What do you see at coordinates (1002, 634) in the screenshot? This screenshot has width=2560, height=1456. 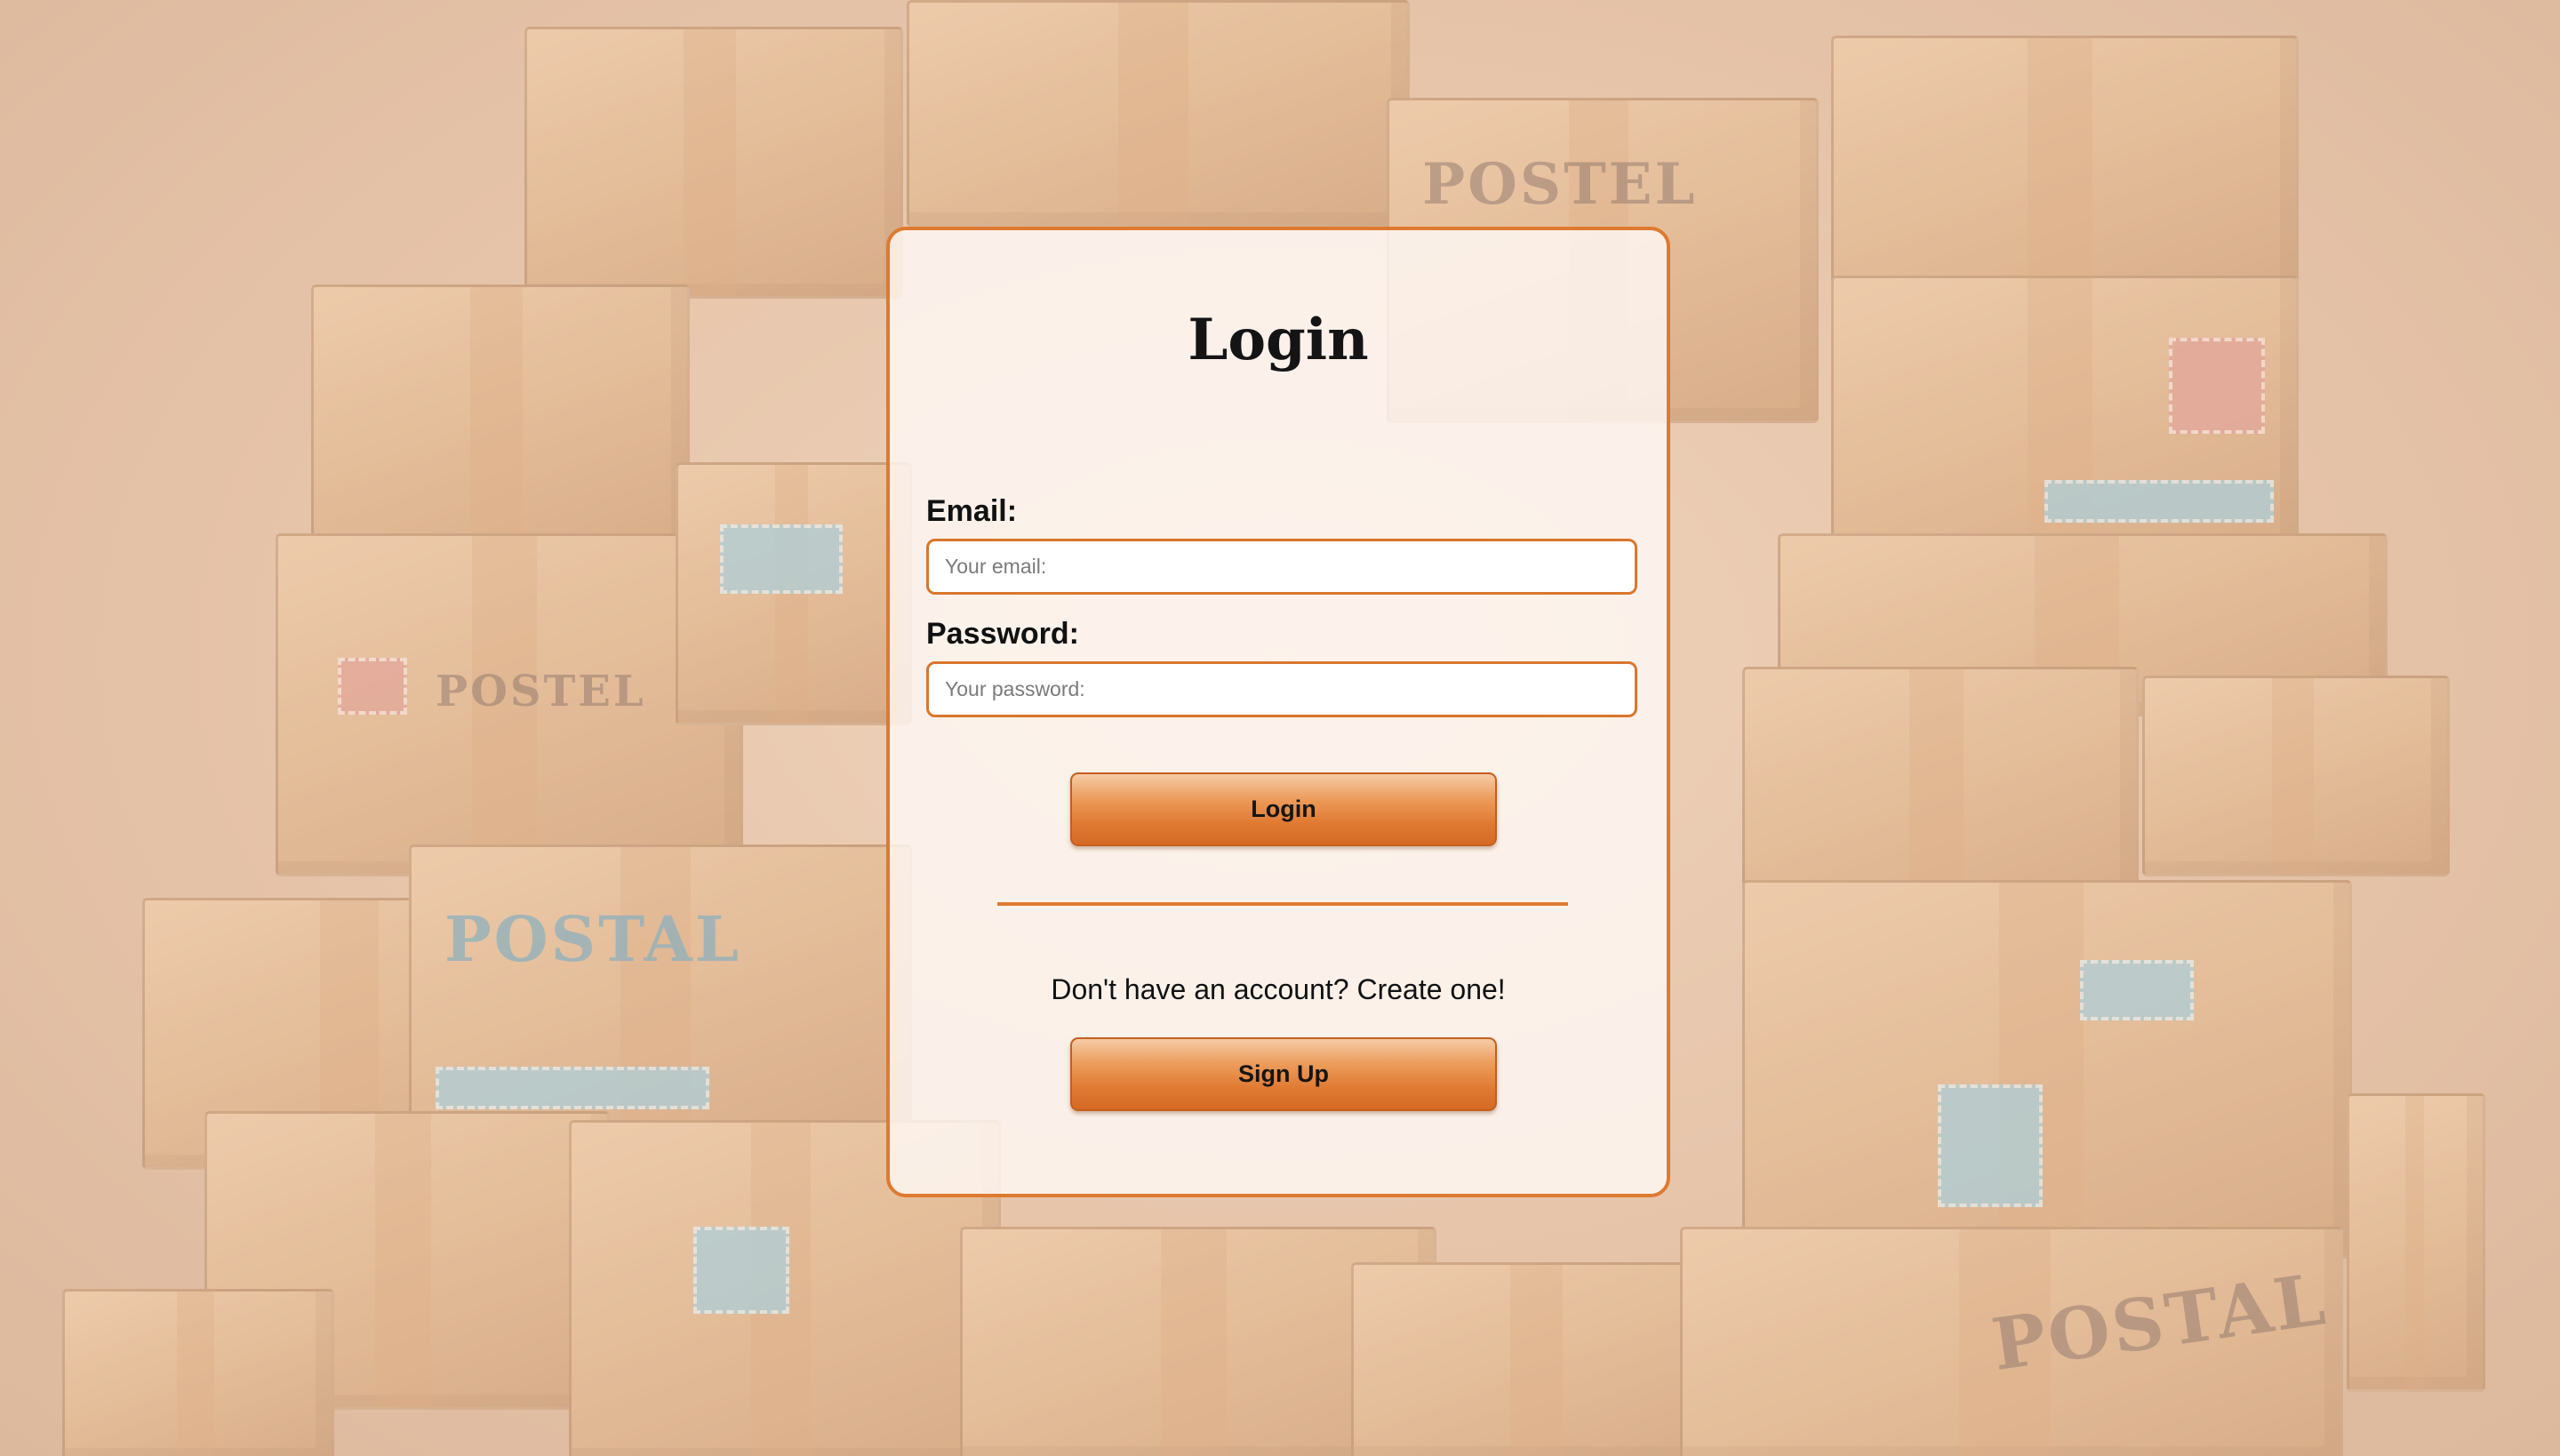 I see `password-label: Password:` at bounding box center [1002, 634].